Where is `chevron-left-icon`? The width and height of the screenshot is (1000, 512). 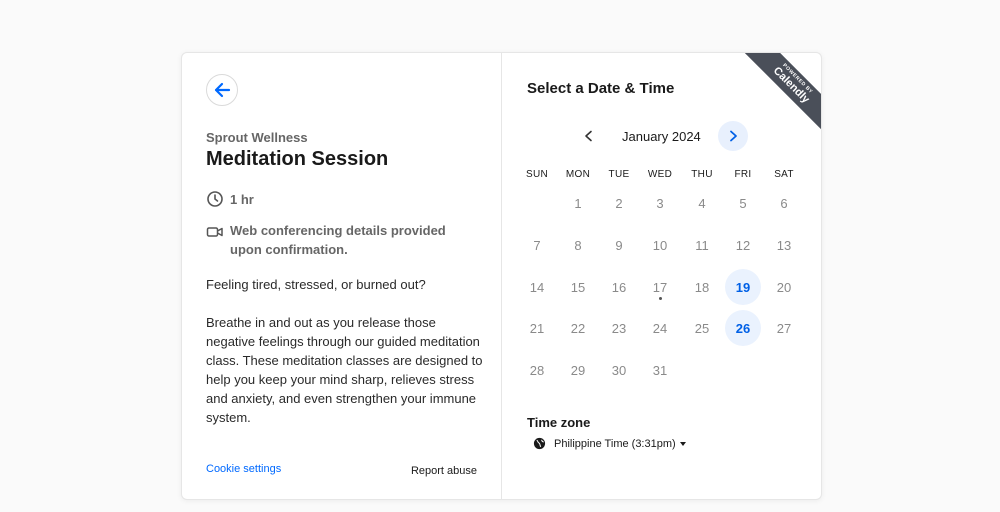 chevron-left-icon is located at coordinates (588, 136).